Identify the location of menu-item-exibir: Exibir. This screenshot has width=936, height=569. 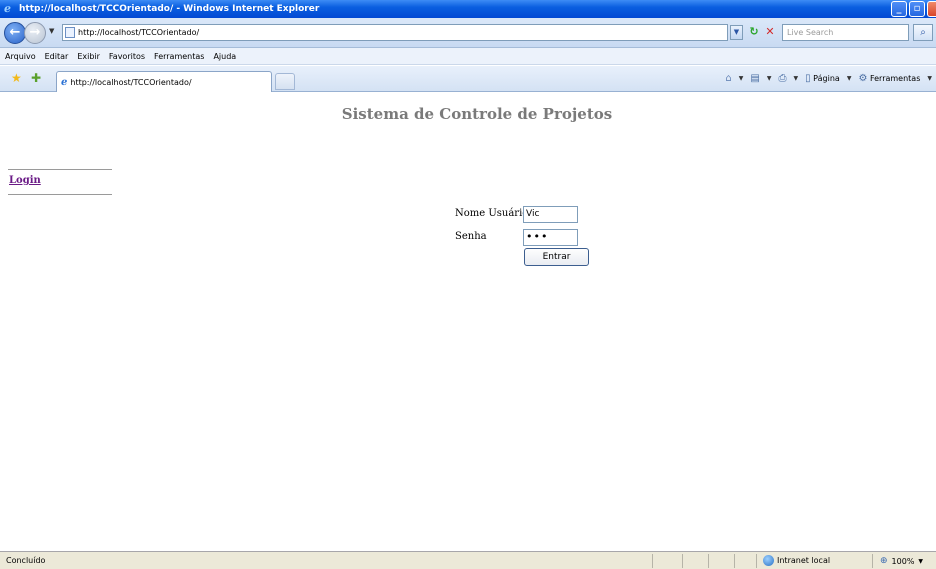
(88, 56).